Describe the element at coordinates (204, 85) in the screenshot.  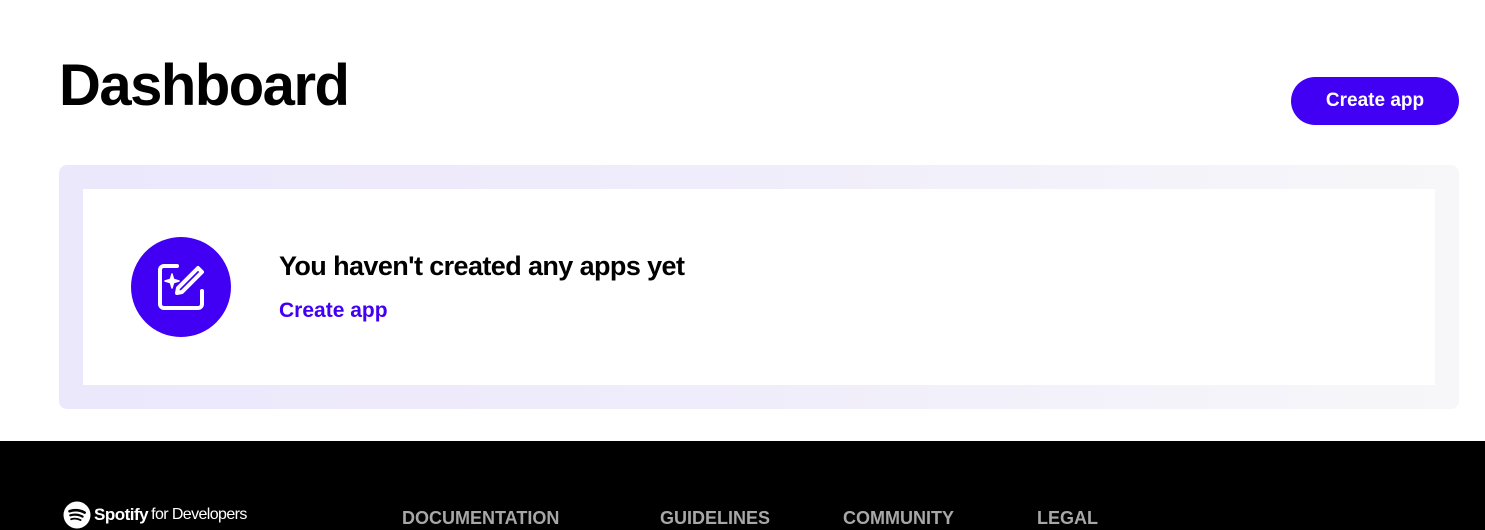
I see `page-title: Dashboard` at that location.